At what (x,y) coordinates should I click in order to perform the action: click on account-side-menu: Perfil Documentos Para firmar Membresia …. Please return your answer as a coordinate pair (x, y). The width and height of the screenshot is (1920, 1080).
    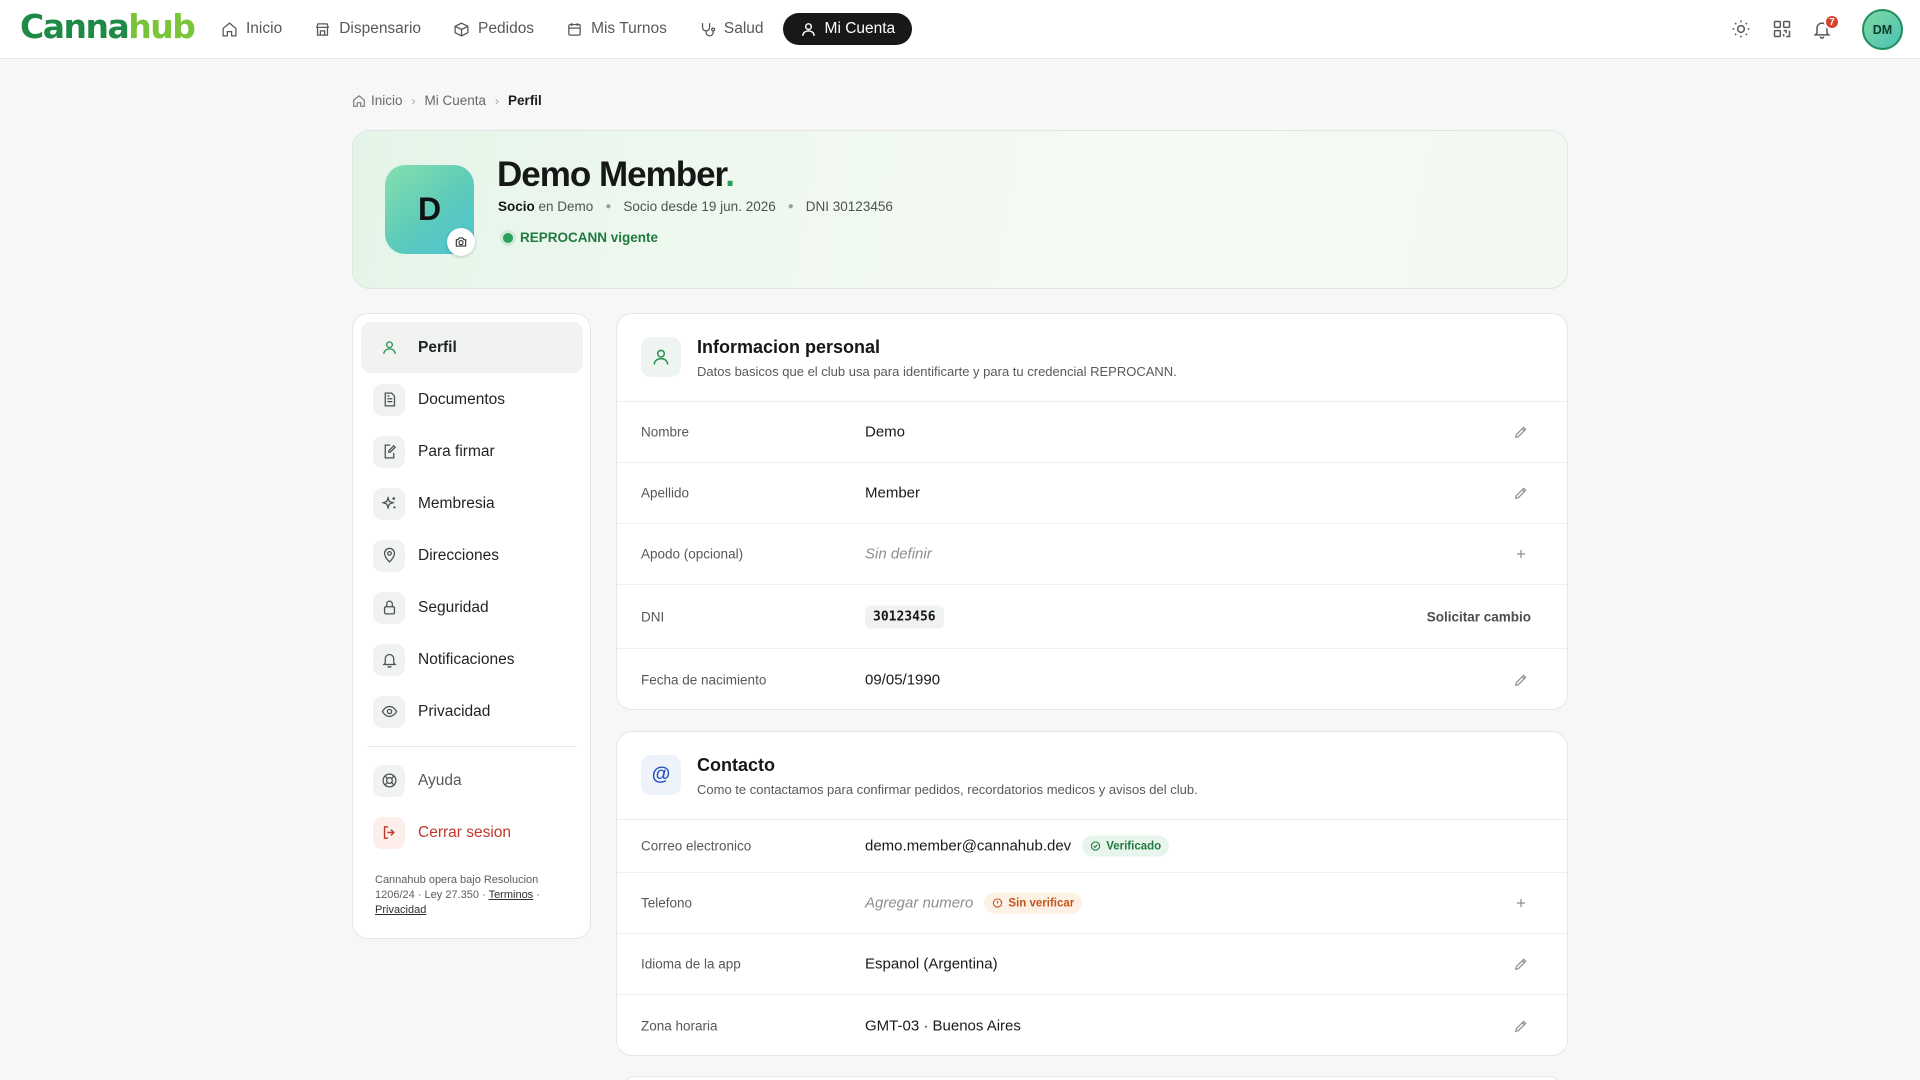
    Looking at the image, I should click on (471, 626).